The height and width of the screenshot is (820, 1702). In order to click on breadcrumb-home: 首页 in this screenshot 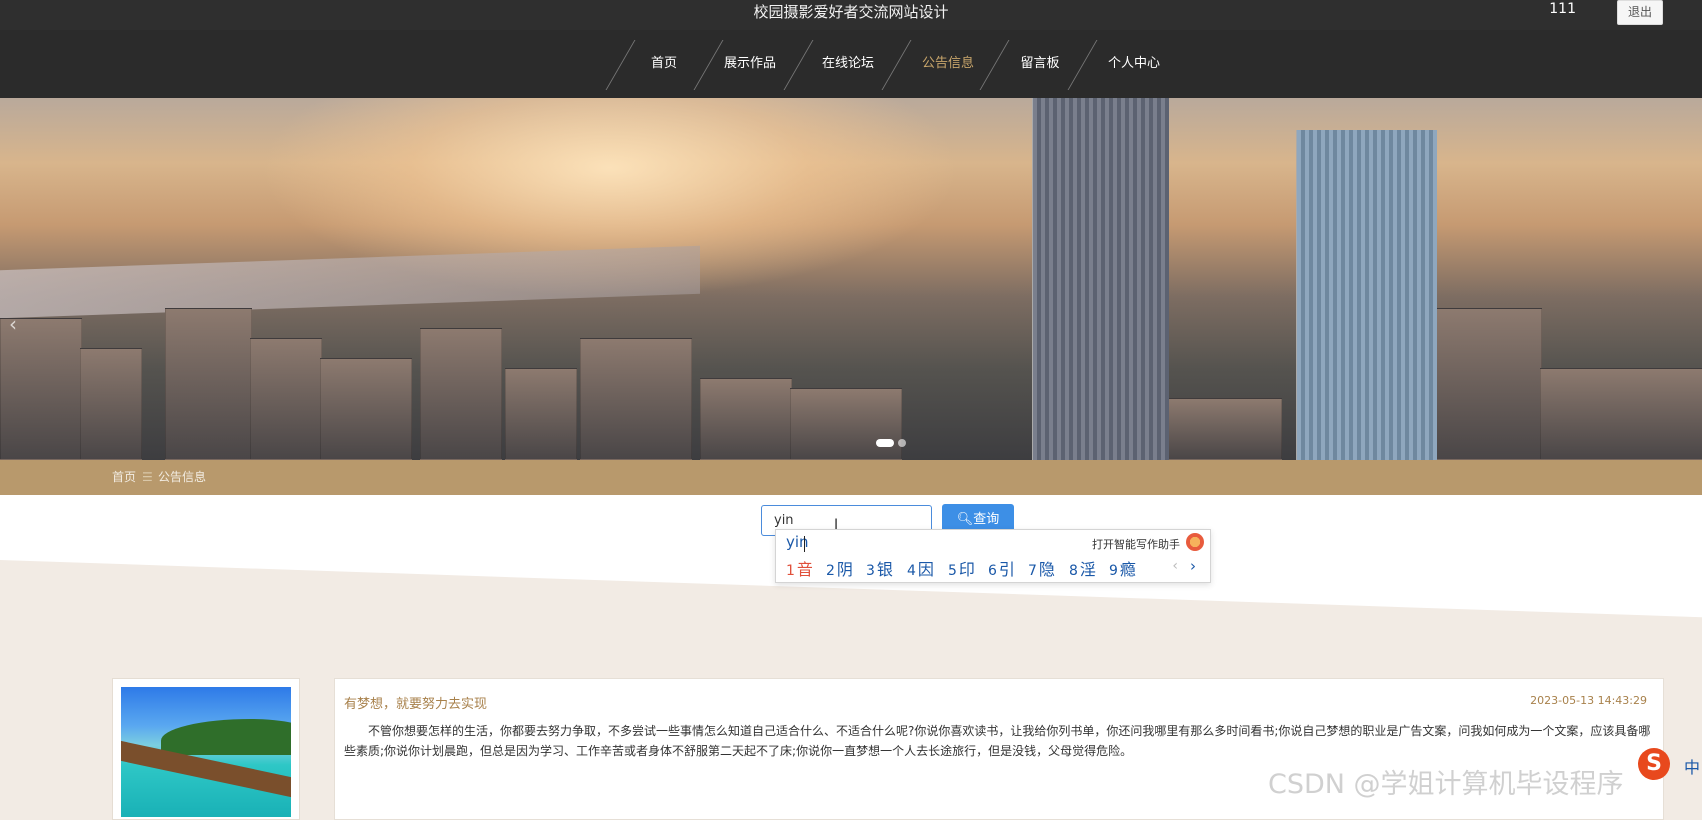, I will do `click(124, 477)`.